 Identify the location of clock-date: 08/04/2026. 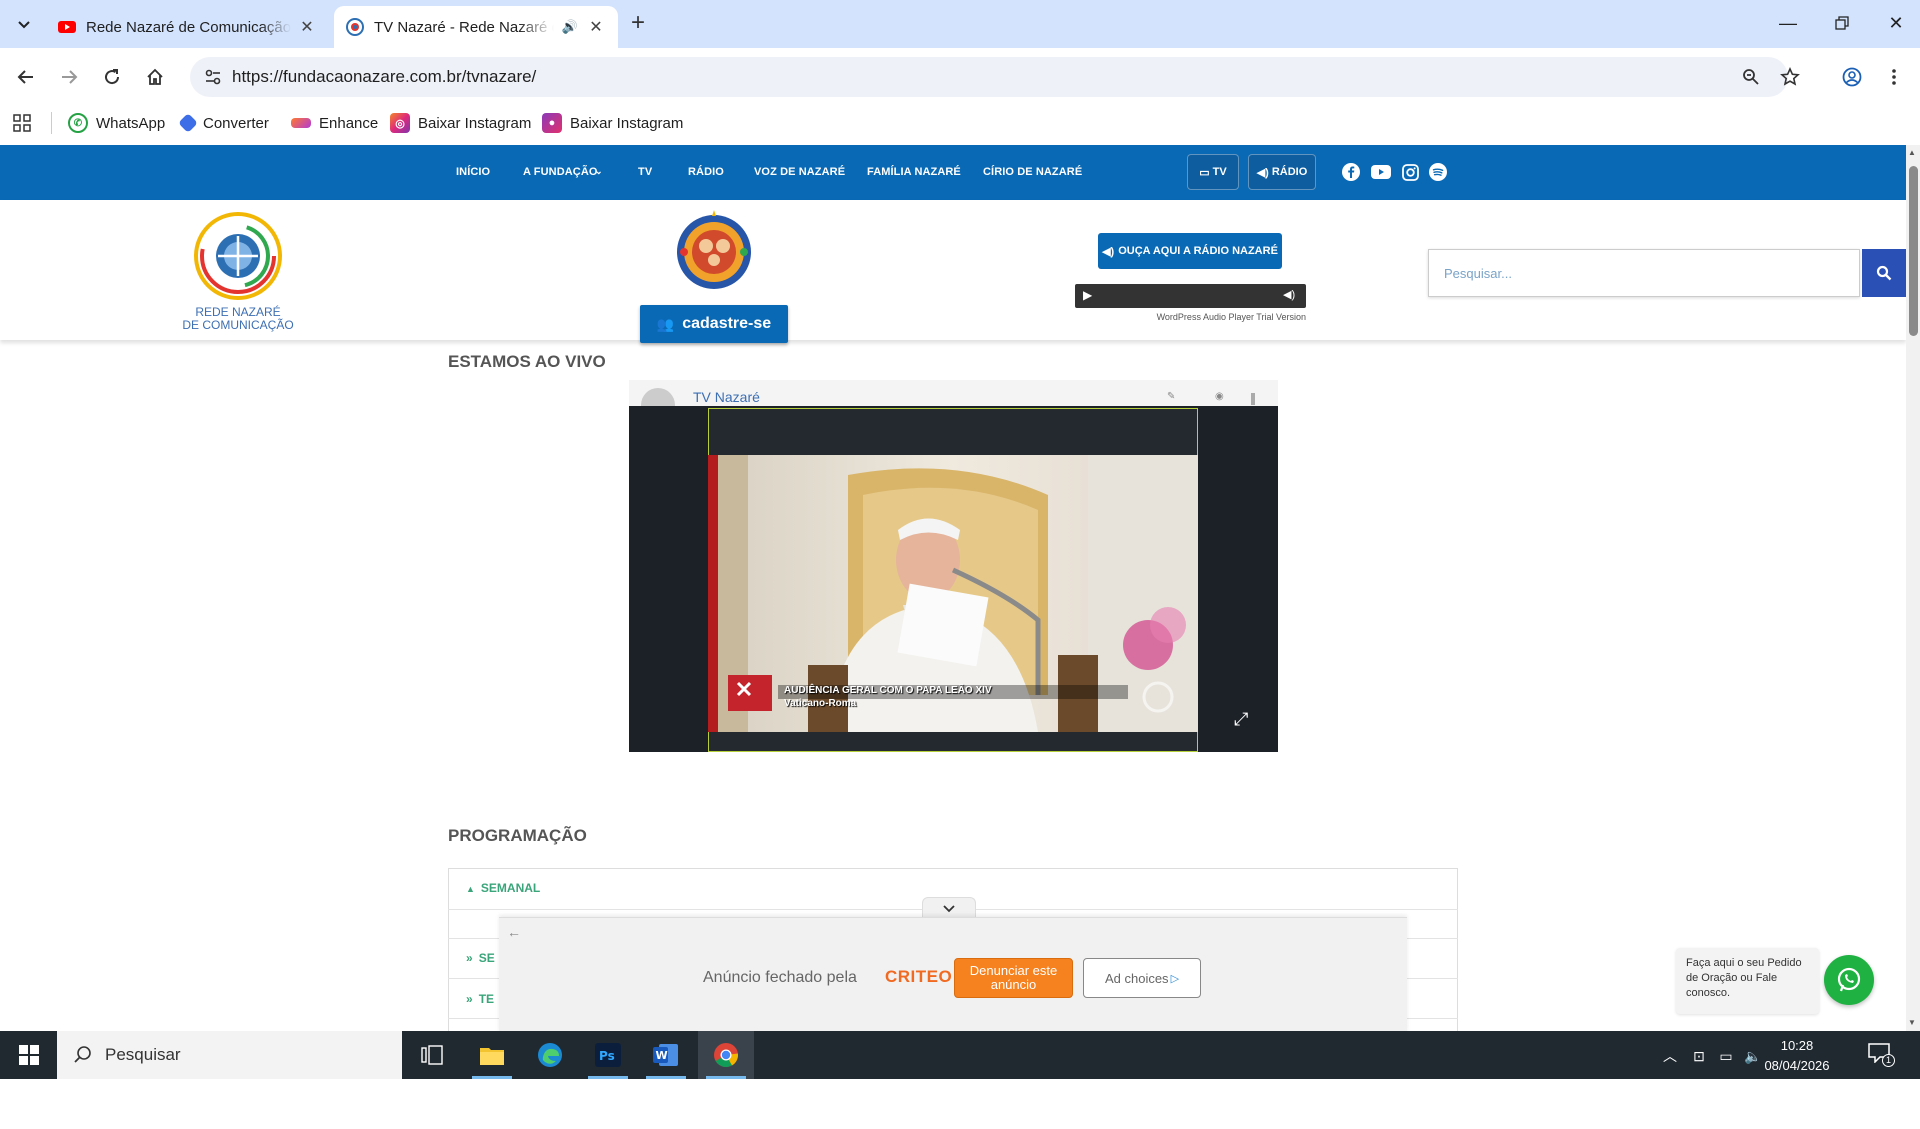
(1797, 1065).